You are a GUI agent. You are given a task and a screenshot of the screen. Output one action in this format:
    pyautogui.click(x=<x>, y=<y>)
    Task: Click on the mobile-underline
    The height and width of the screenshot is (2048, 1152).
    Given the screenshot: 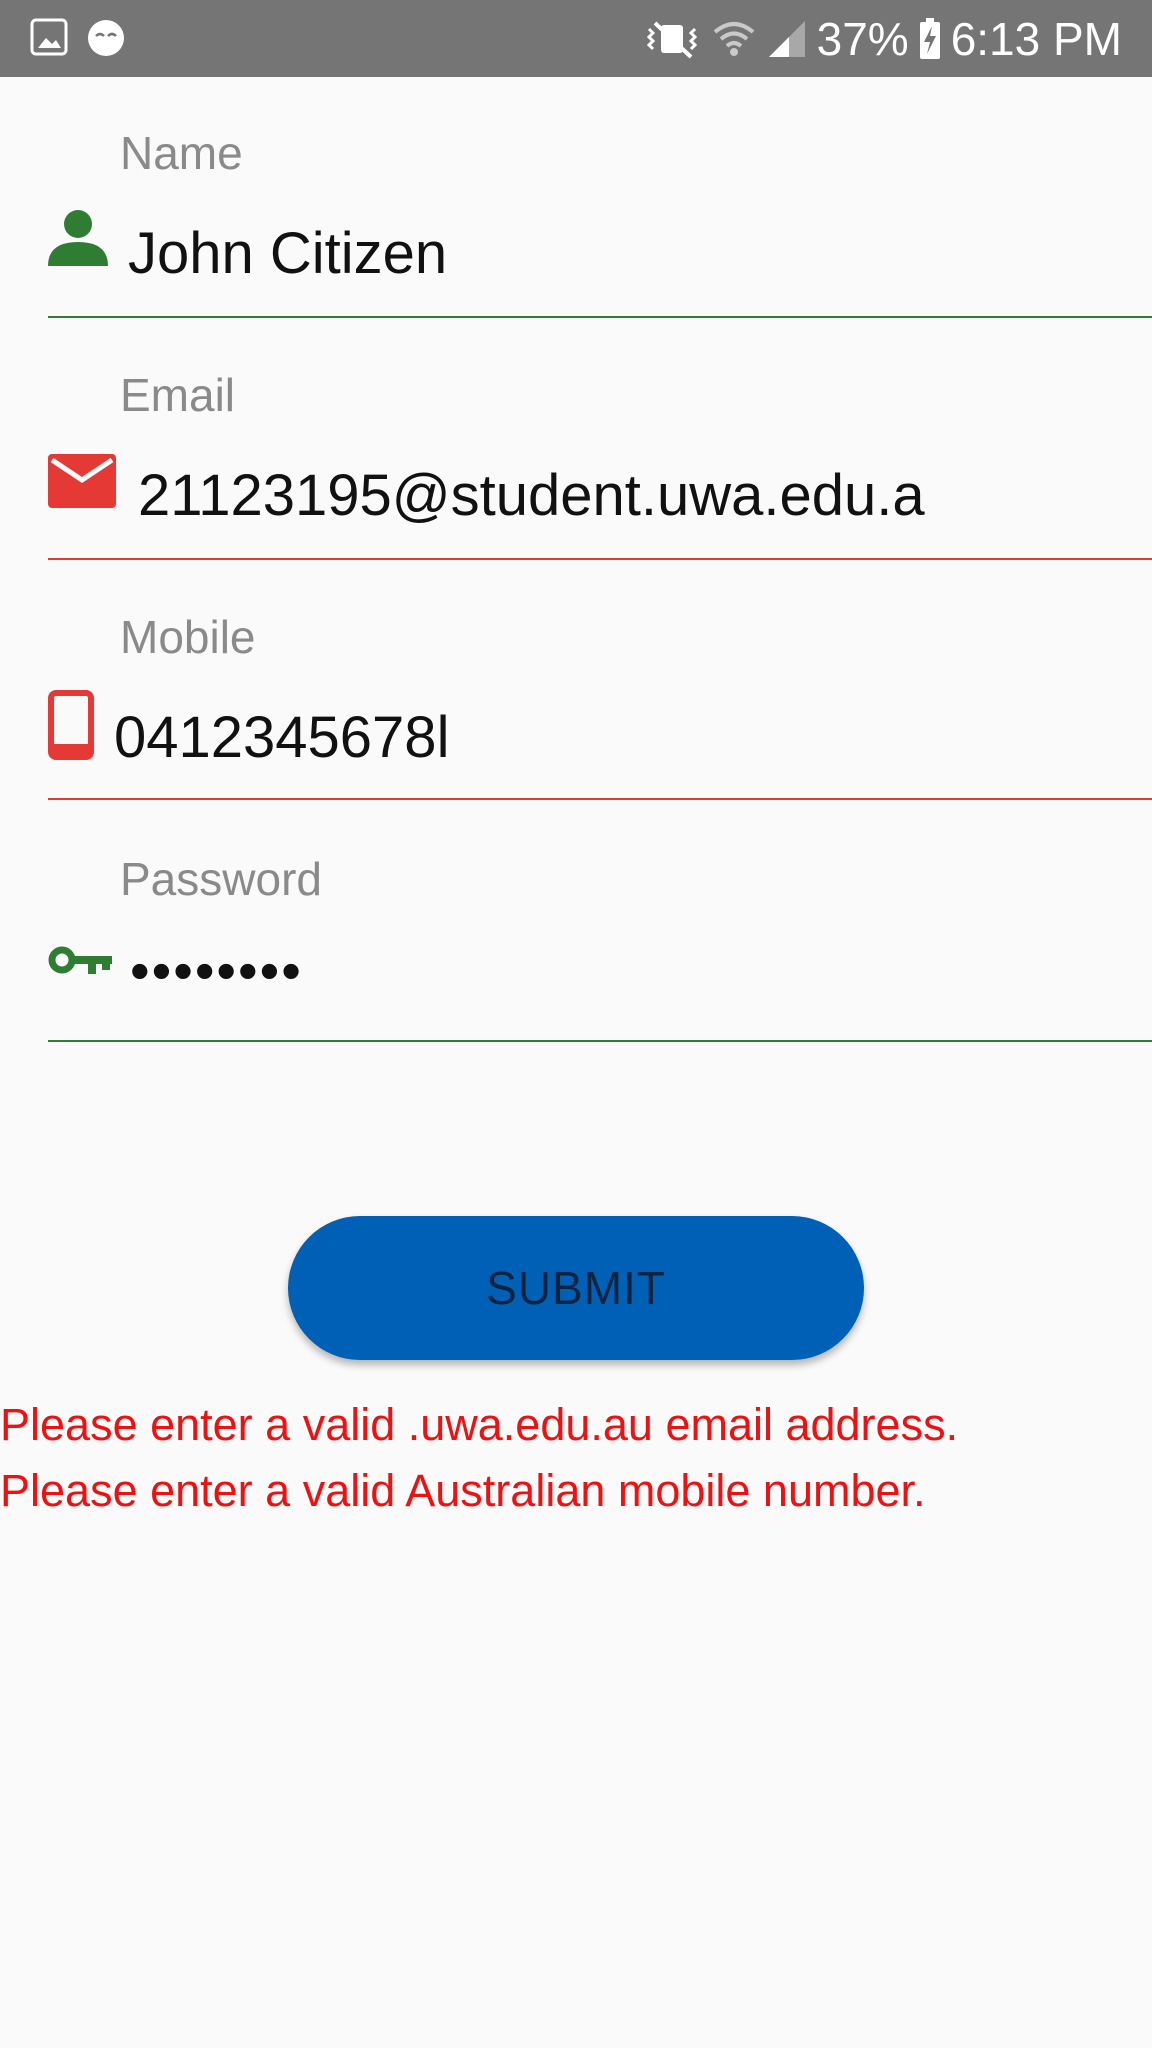 What is the action you would take?
    pyautogui.click(x=600, y=799)
    